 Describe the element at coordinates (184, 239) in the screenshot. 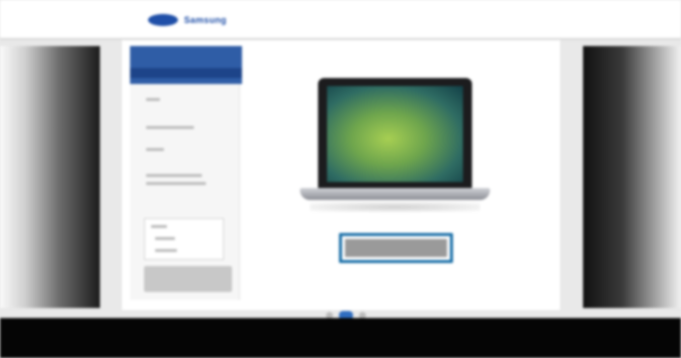

I see `sidebar-info-box` at that location.